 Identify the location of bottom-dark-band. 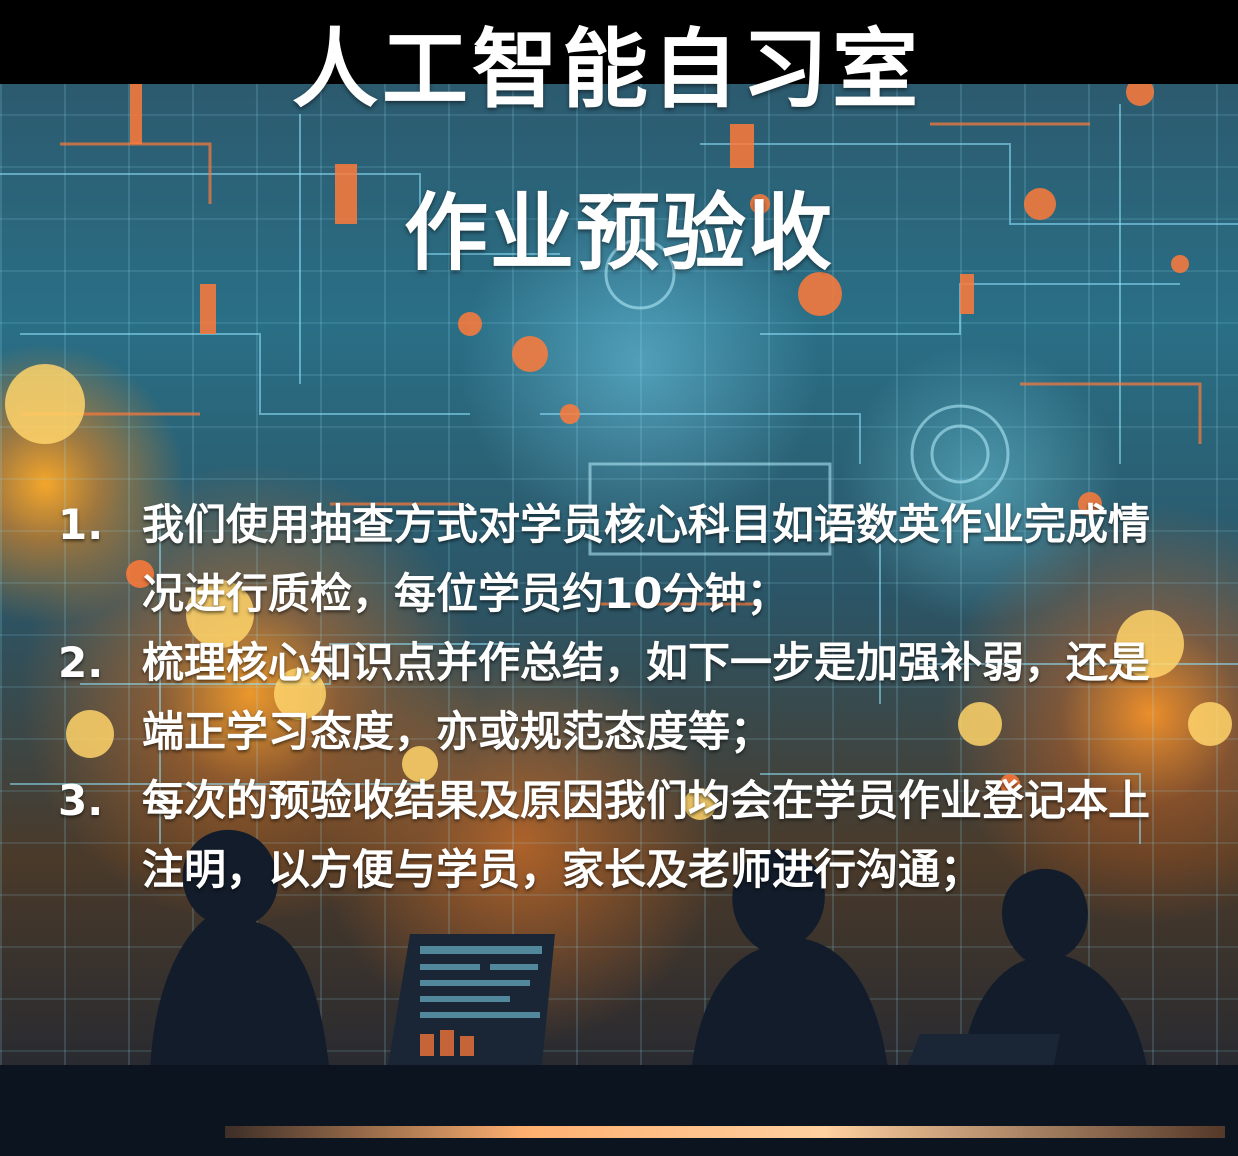
(619, 1110).